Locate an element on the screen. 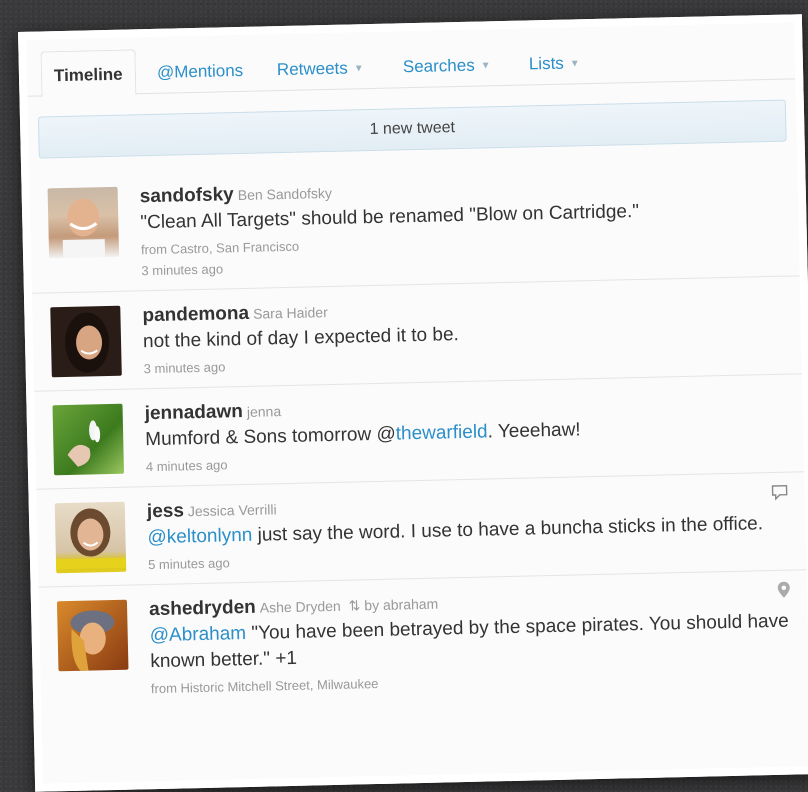 This screenshot has width=808, height=792. tab-retweets: Retweets ▼ is located at coordinates (321, 69).